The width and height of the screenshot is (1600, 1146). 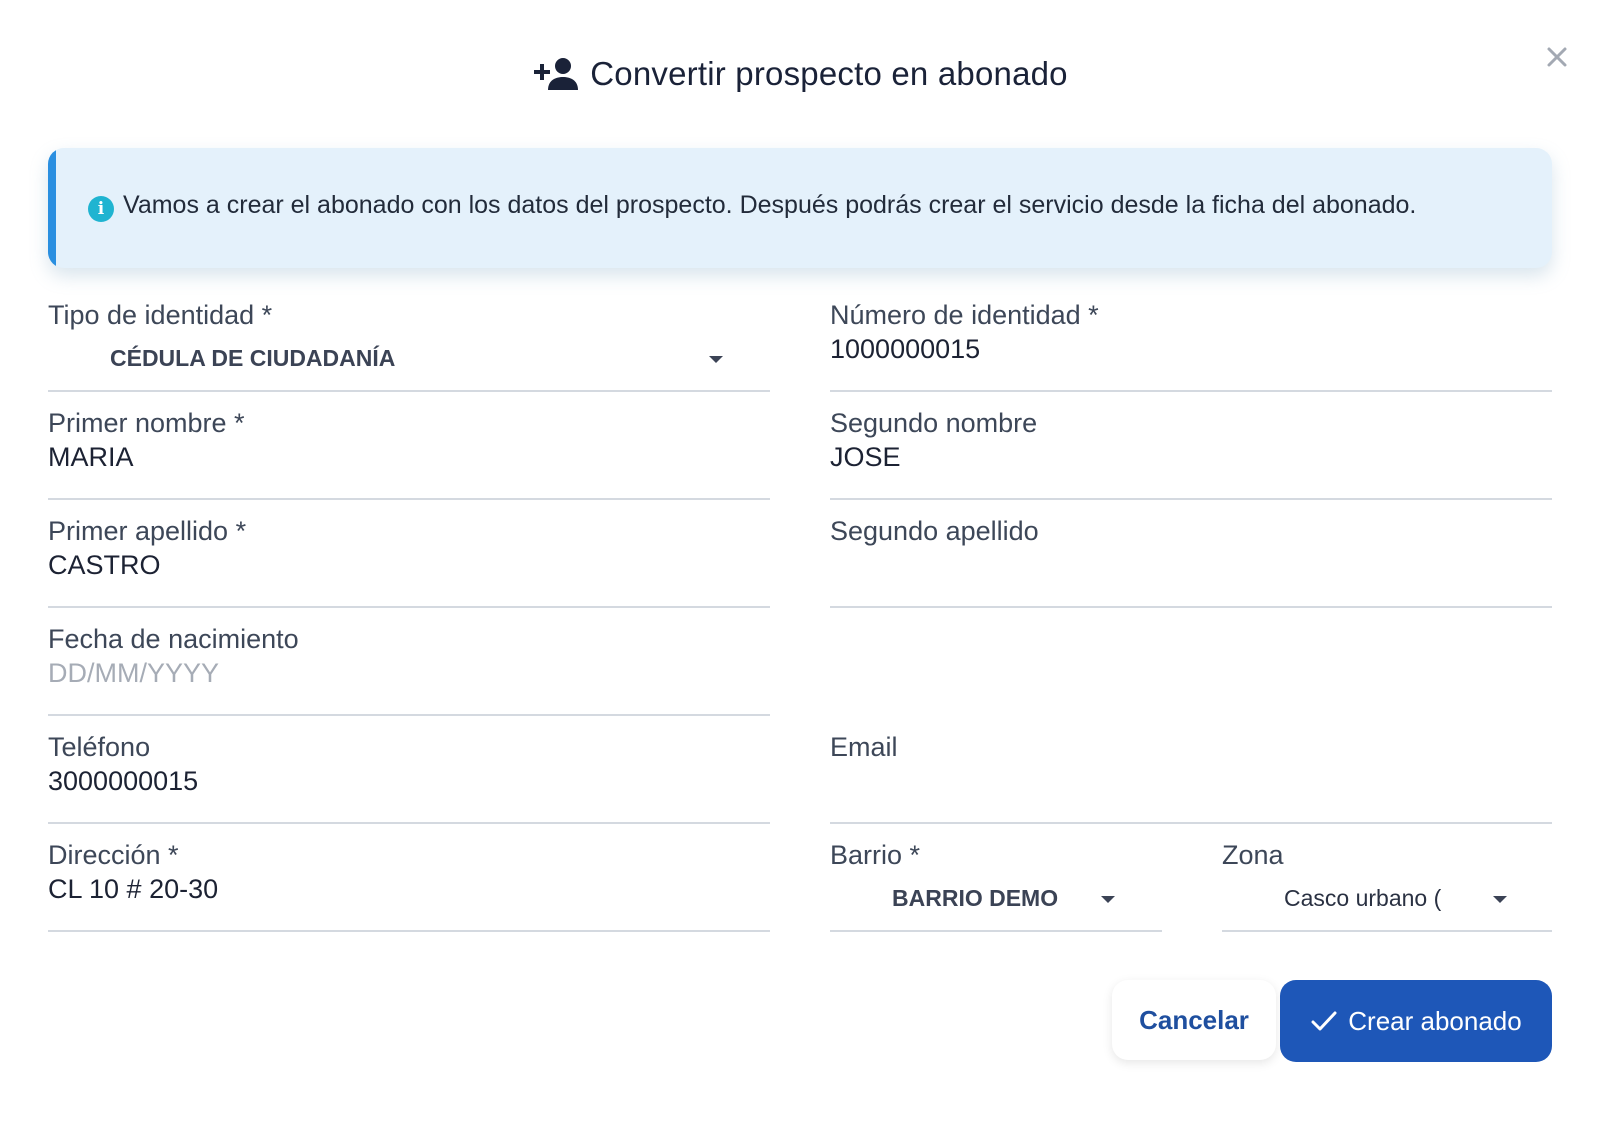 I want to click on tipo-identidad-select: Tipo de identidad * CÉDULA DE CIUDADANÍA, so click(x=409, y=346).